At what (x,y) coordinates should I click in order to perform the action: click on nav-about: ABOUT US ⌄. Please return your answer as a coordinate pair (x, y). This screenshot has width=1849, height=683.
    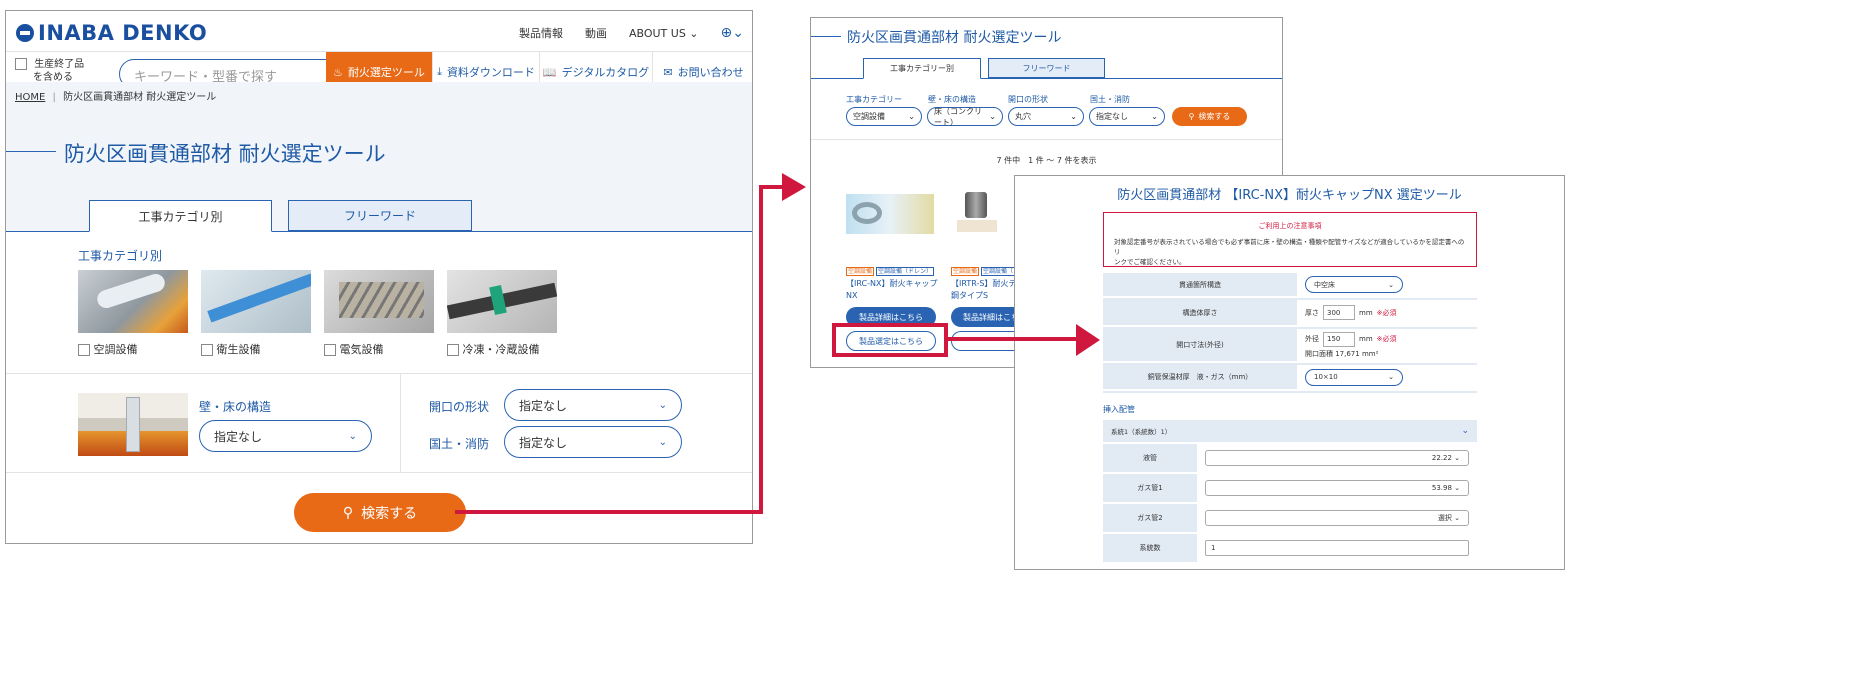
    Looking at the image, I should click on (664, 33).